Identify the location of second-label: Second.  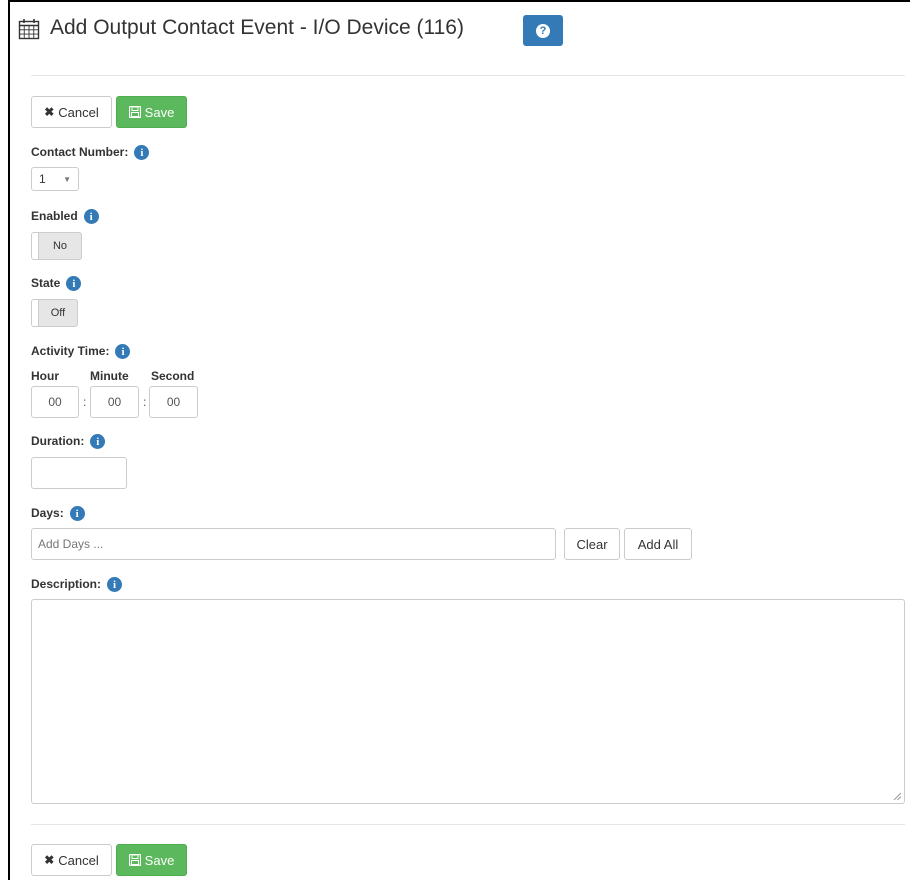
(173, 376).